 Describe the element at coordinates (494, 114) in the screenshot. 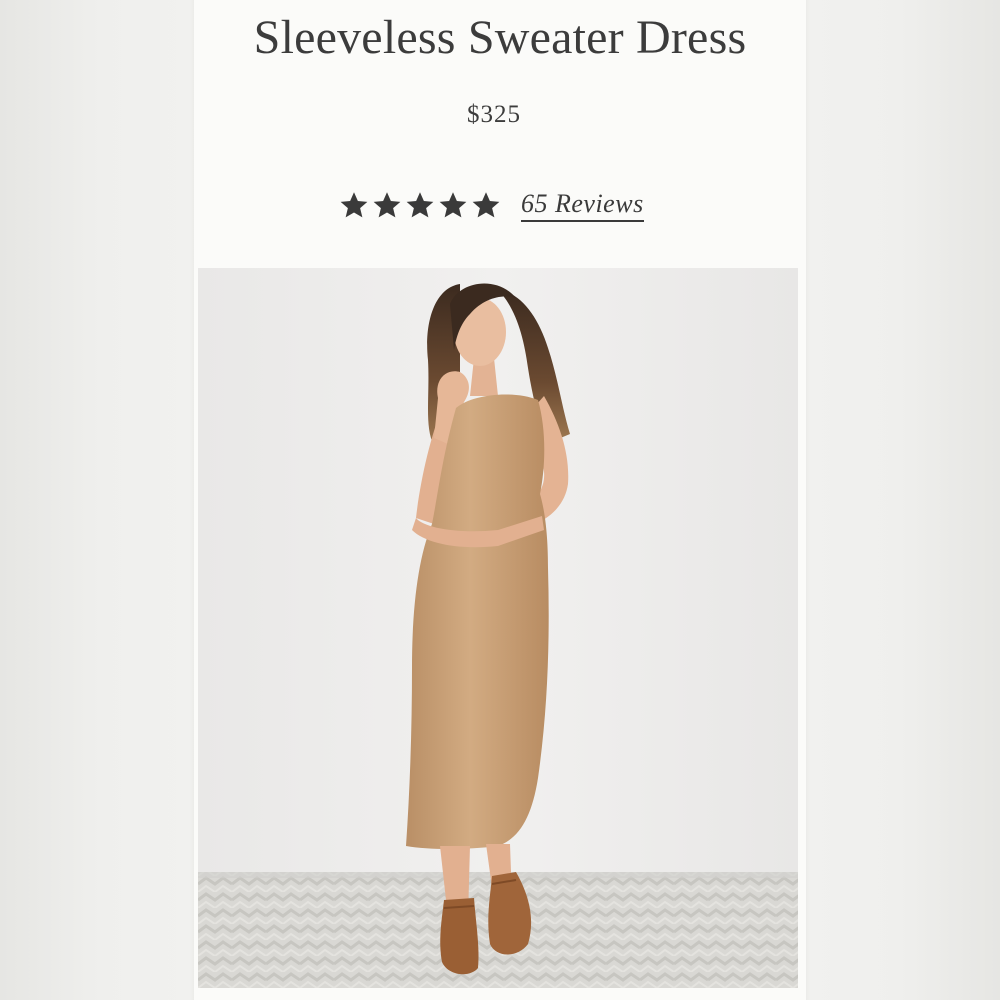

I see `product-price: $325` at that location.